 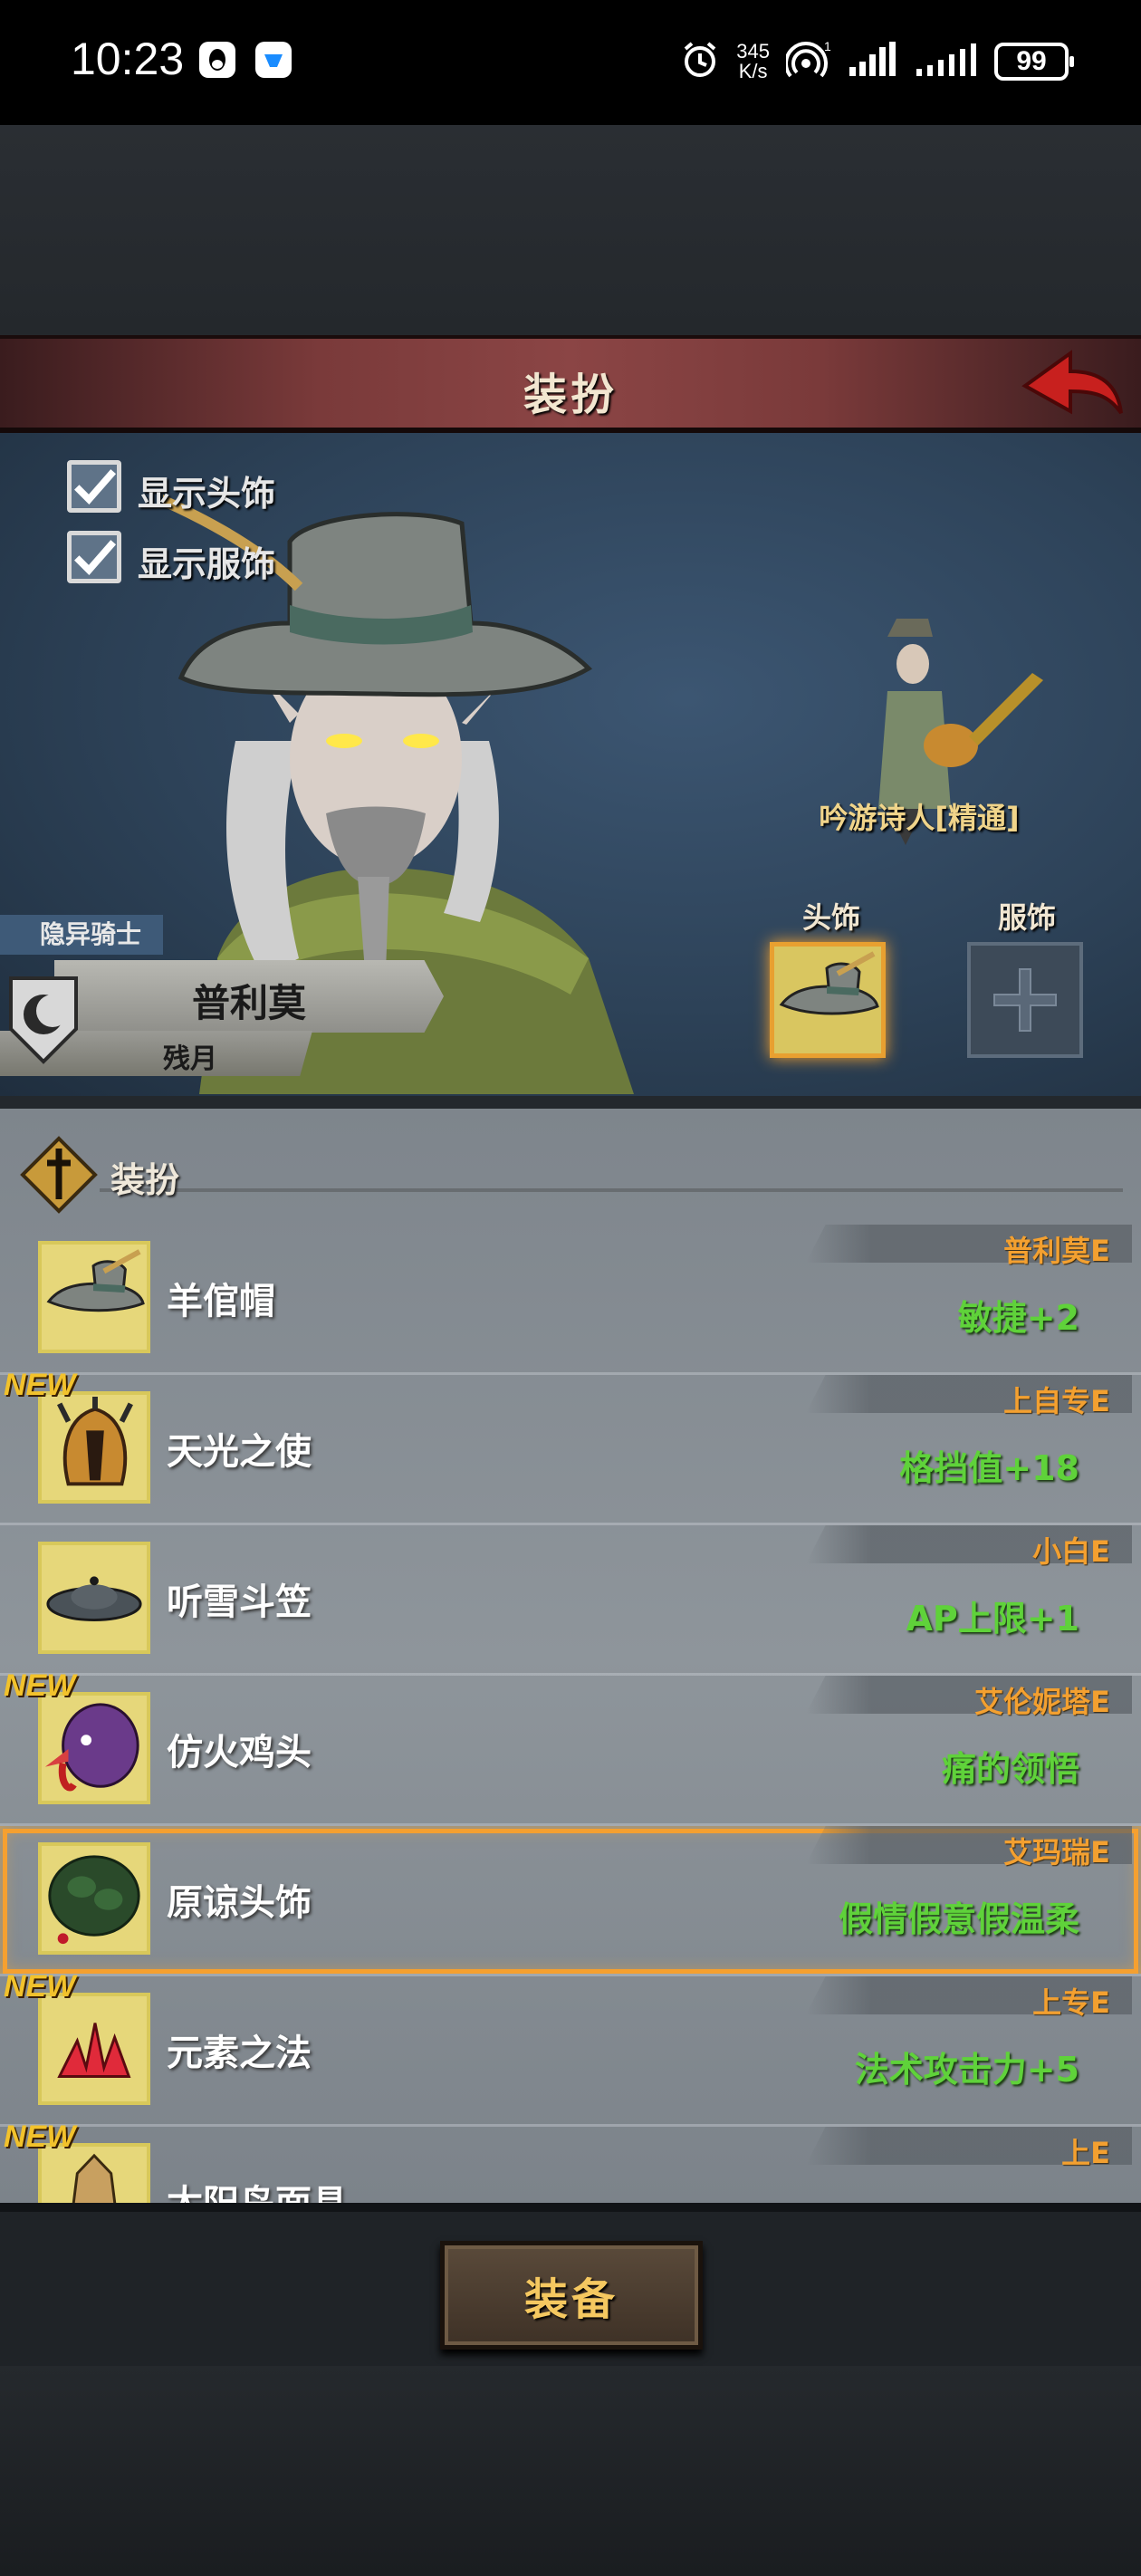 I want to click on back-button, so click(x=1072, y=387).